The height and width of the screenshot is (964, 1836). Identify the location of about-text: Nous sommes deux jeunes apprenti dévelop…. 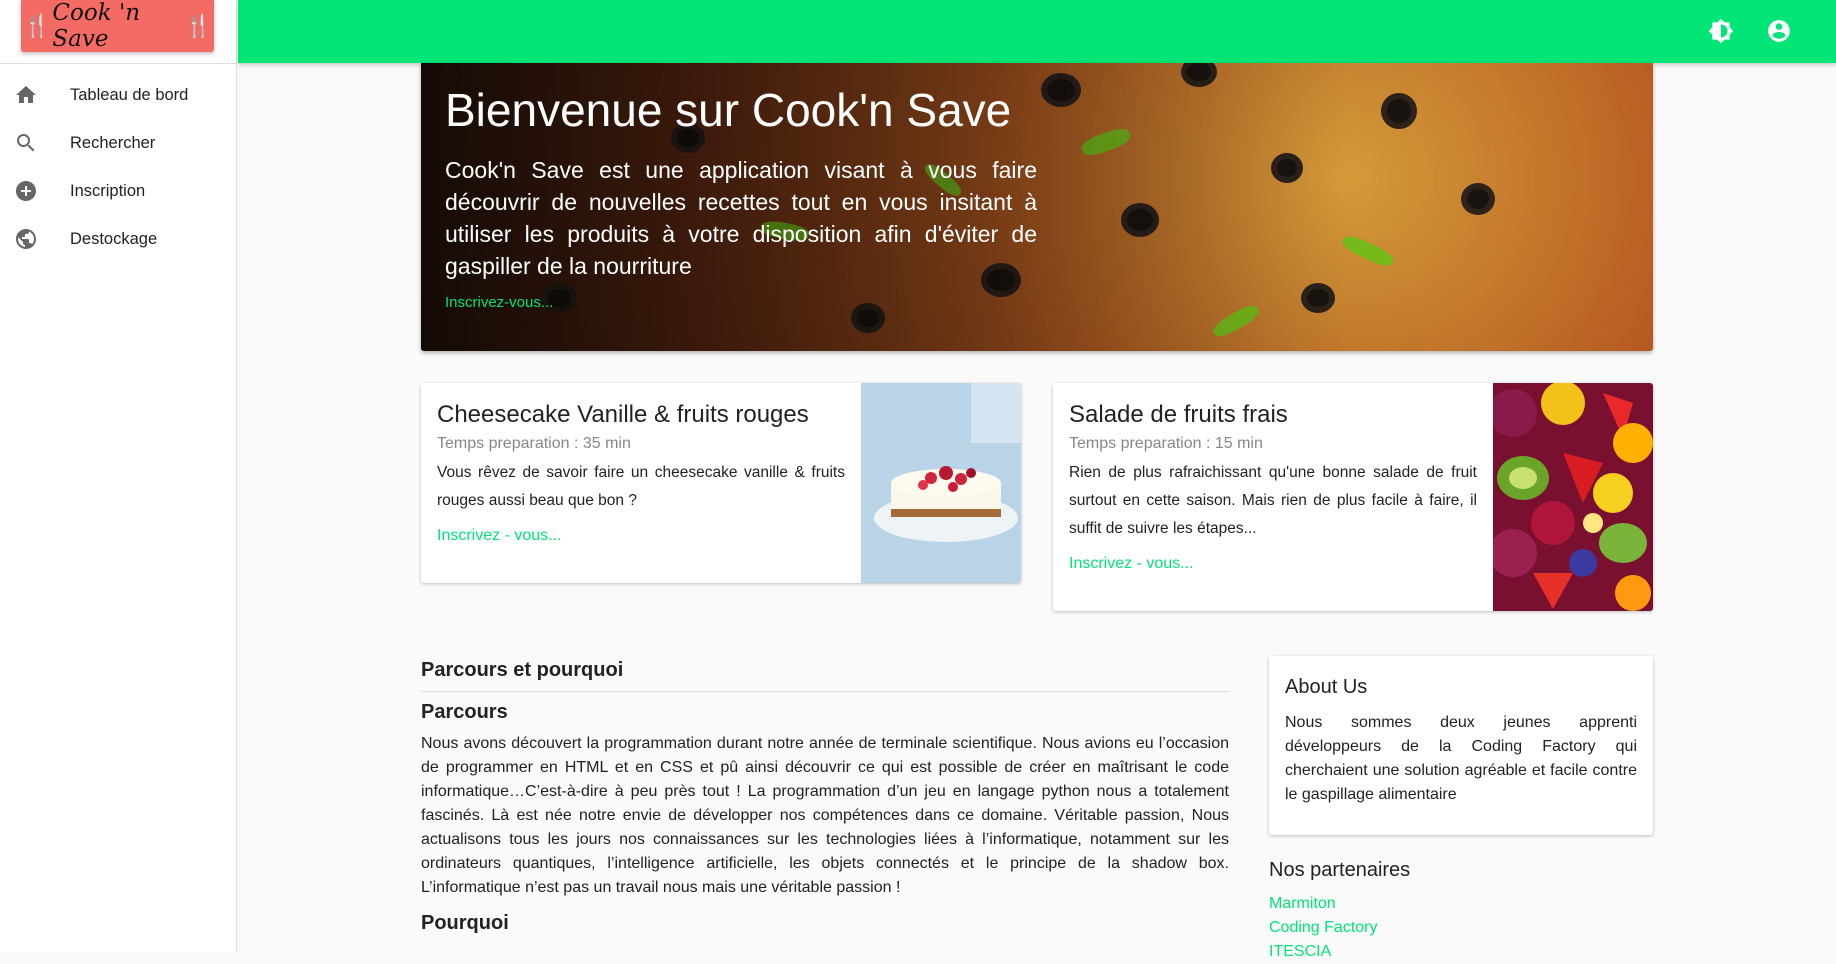
(1461, 758).